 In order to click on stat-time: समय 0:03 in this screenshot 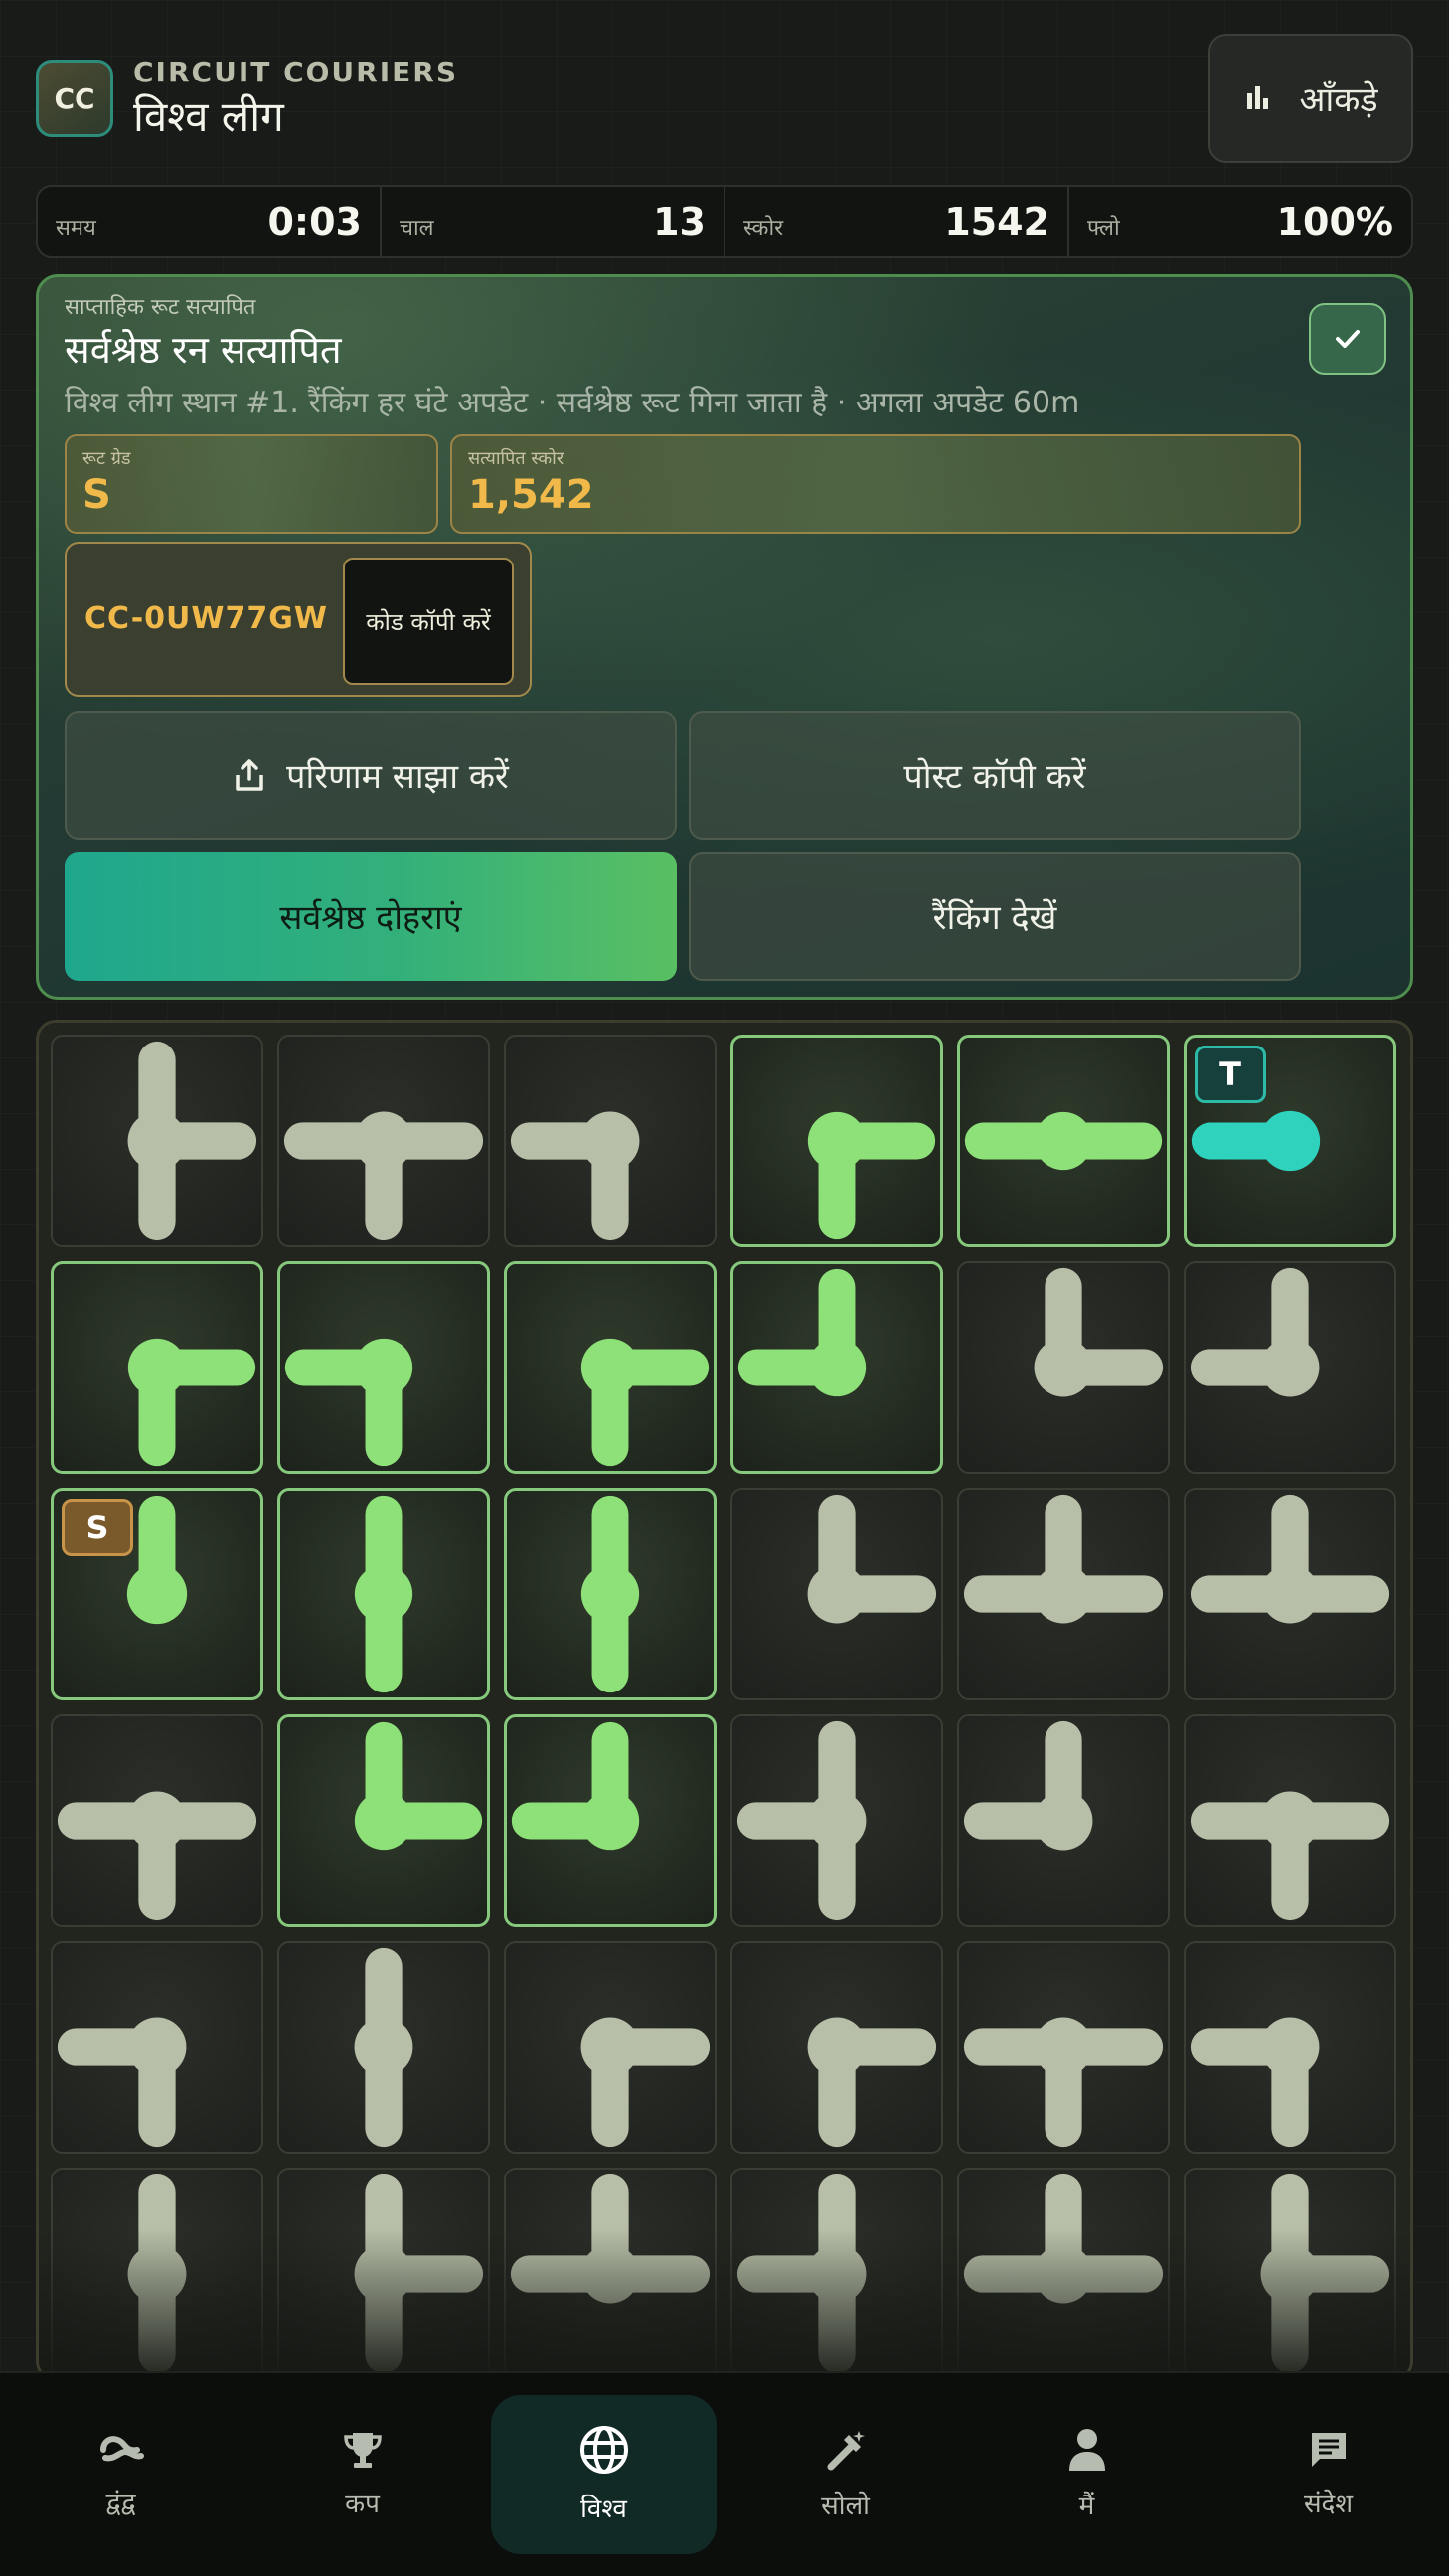, I will do `click(210, 221)`.